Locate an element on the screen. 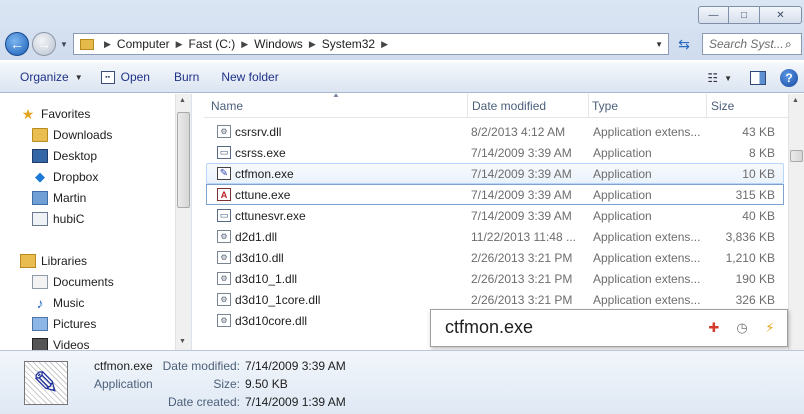  command-bar: Organize ▼ ▪▪ Open Burn New folder ☷ ▼ ? is located at coordinates (402, 77).